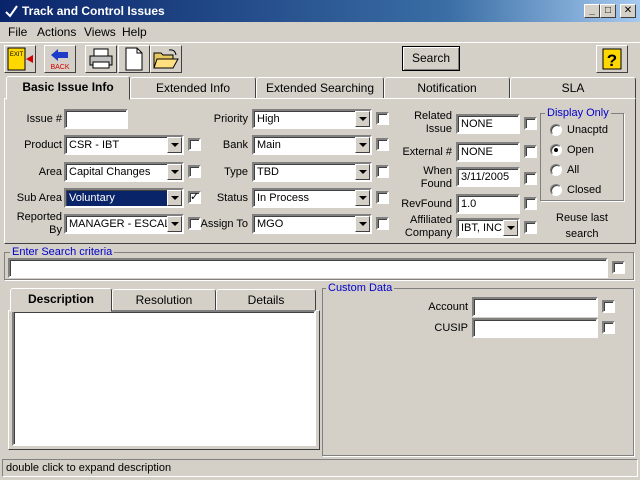 This screenshot has width=640, height=480. I want to click on radio-closed-label: Closed, so click(584, 190).